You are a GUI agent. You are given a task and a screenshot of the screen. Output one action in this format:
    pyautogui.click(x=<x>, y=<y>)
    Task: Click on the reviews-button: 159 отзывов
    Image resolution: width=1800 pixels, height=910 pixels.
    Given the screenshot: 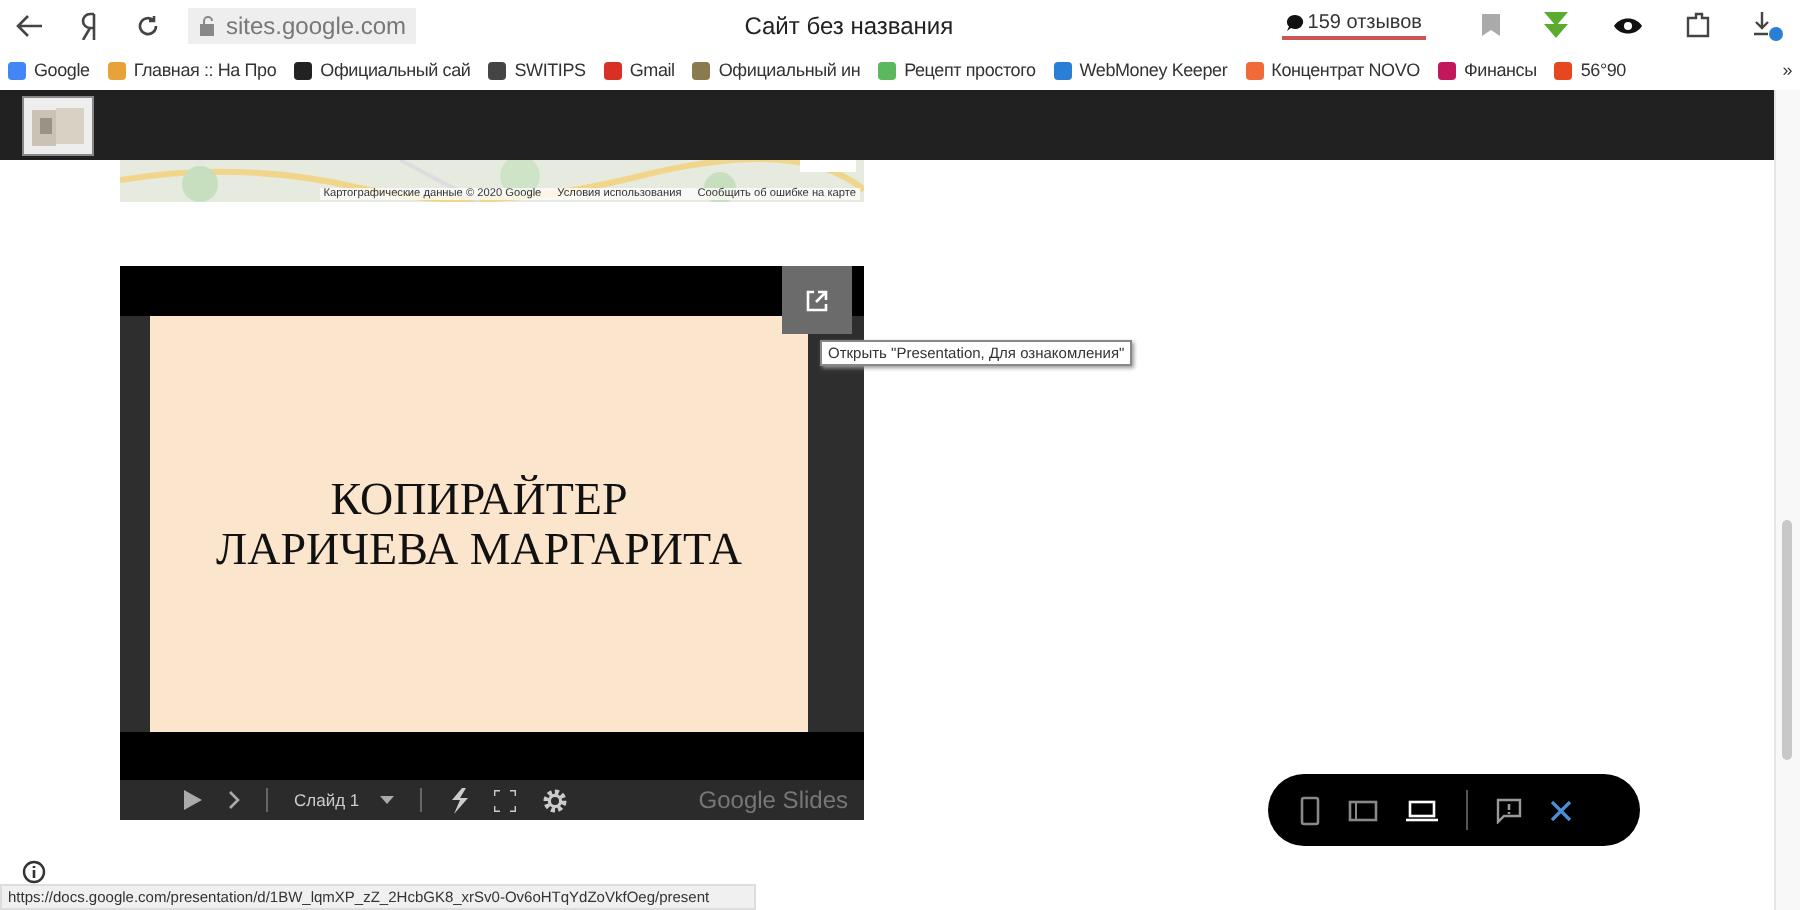 What is the action you would take?
    pyautogui.click(x=1353, y=25)
    